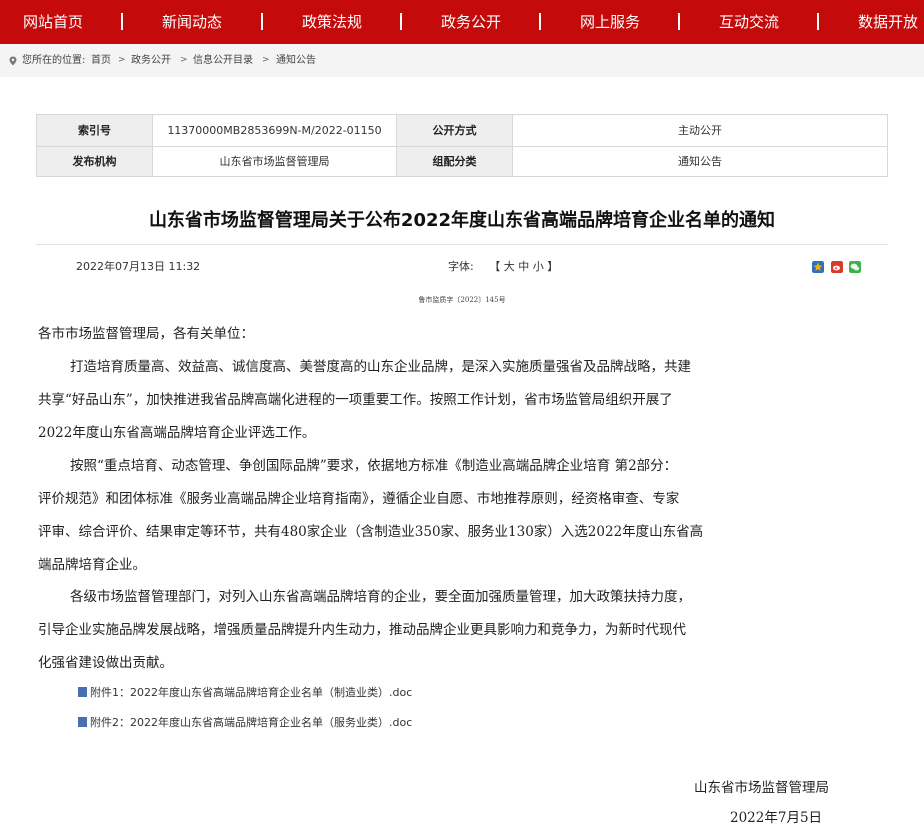 This screenshot has height=827, width=924. I want to click on attachment-label: 附件2：2022年度山东省高端品牌培育企业名单（服务业类）.doc, so click(251, 722).